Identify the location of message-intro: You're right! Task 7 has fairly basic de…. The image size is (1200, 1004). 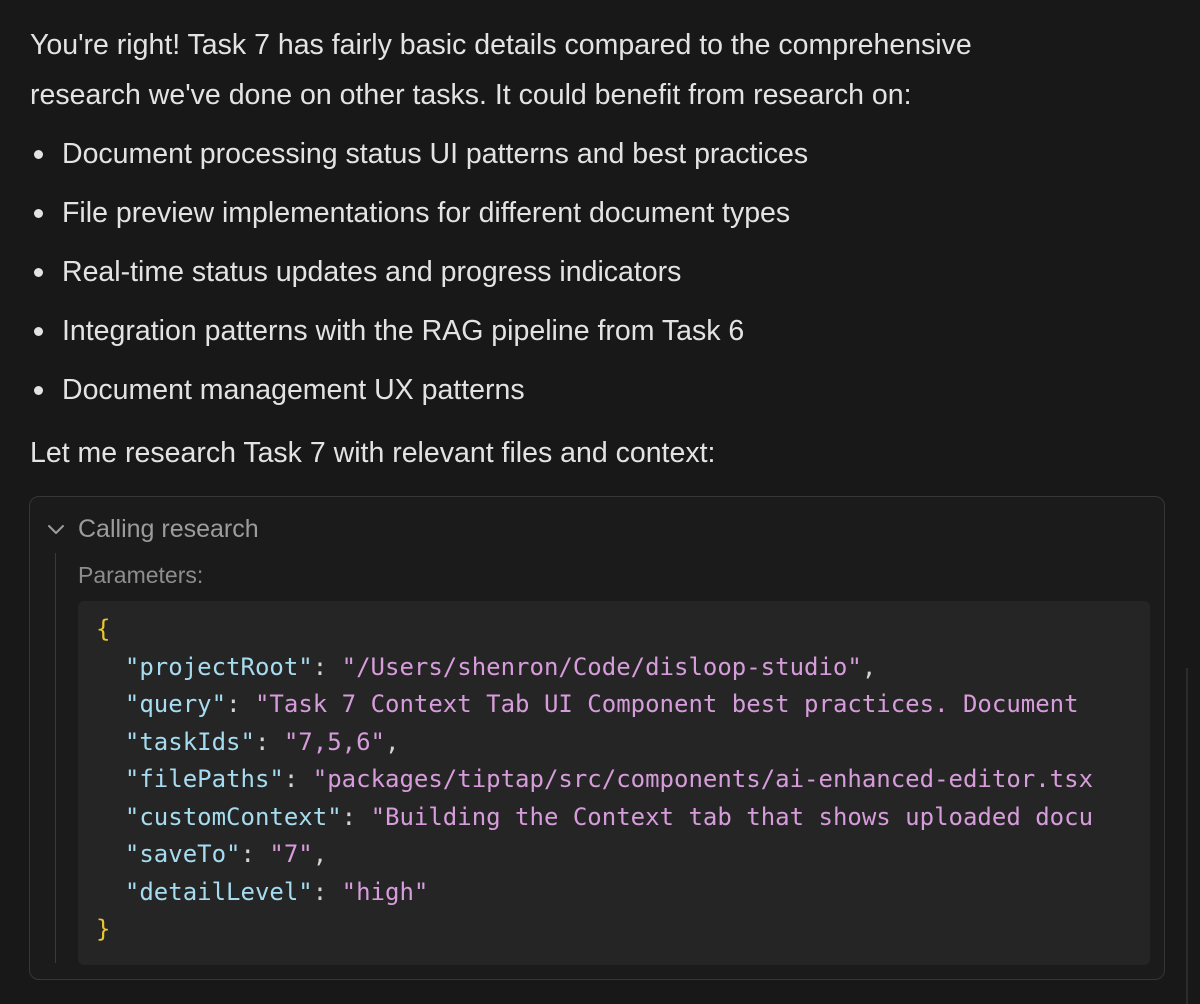
(605, 70).